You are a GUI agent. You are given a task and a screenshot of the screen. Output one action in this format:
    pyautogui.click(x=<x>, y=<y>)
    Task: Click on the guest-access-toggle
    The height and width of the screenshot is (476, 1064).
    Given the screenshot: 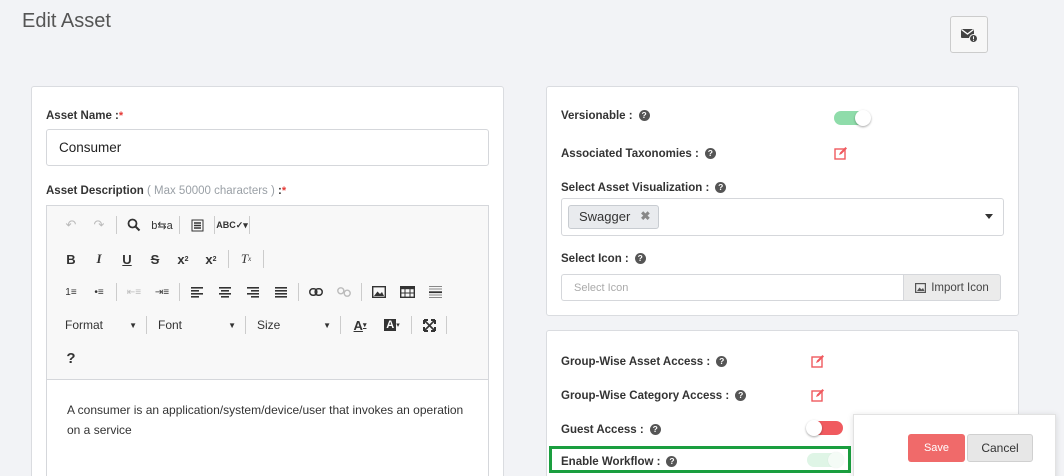 What is the action you would take?
    pyautogui.click(x=824, y=428)
    